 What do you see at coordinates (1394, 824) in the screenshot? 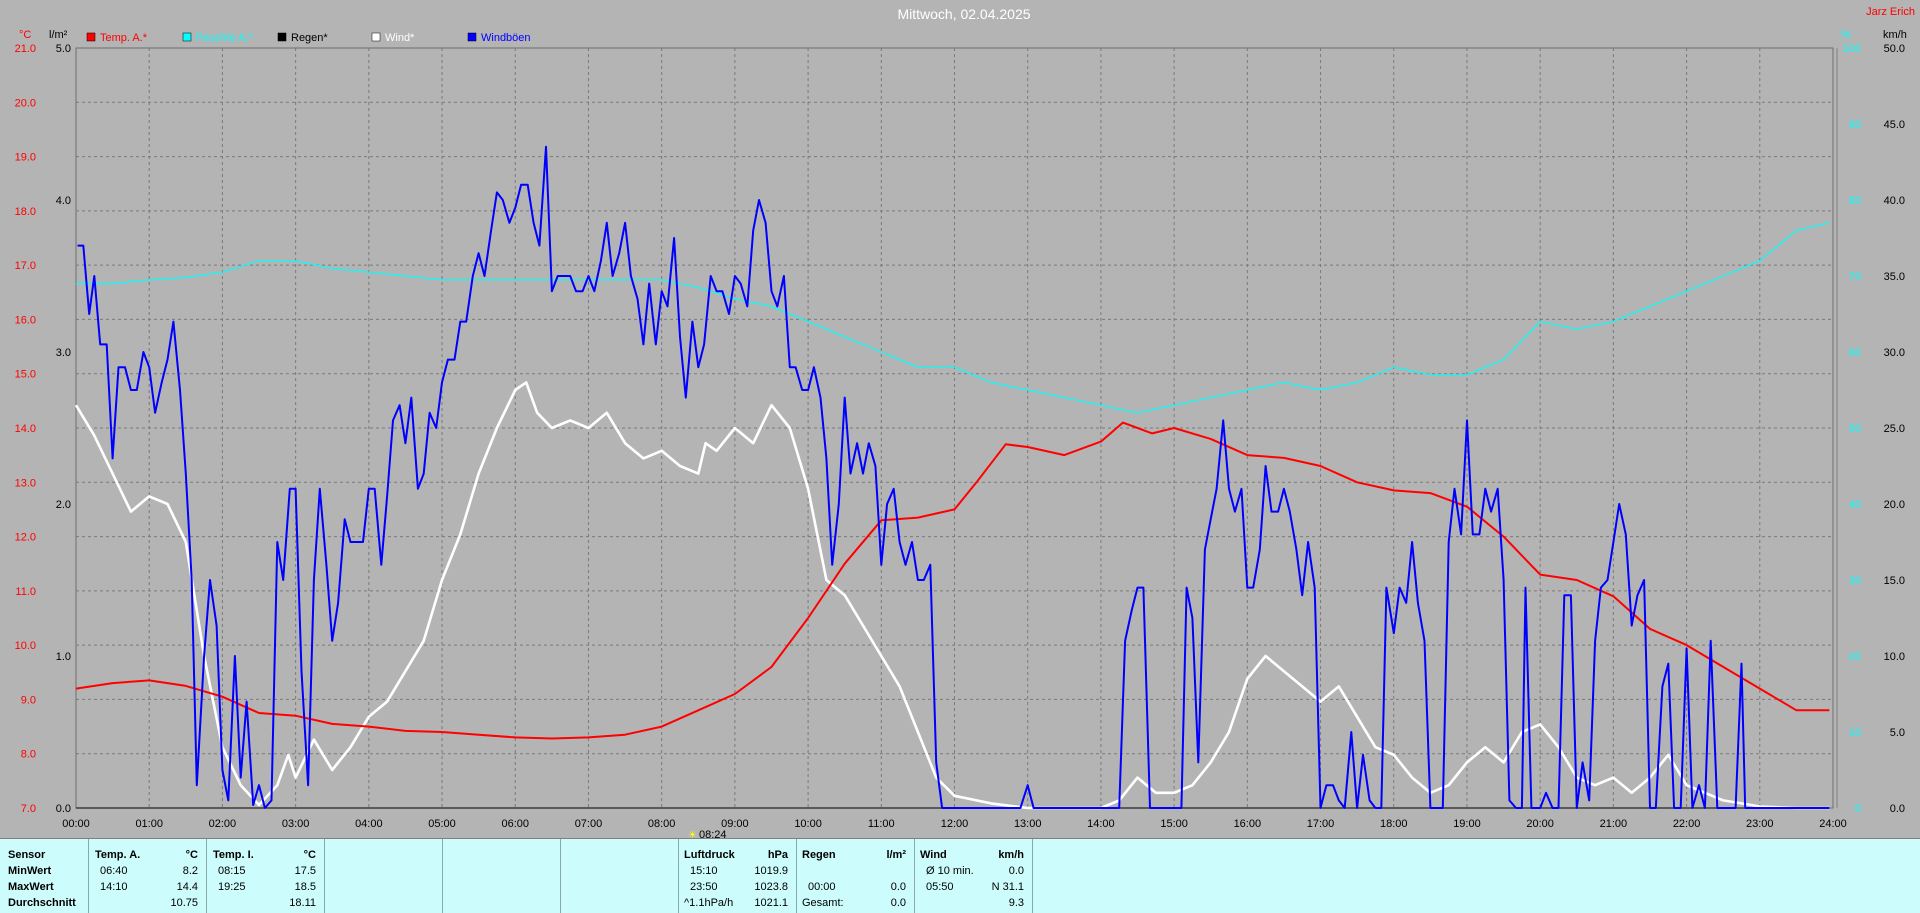
I see `x-tick-label: 18:00` at bounding box center [1394, 824].